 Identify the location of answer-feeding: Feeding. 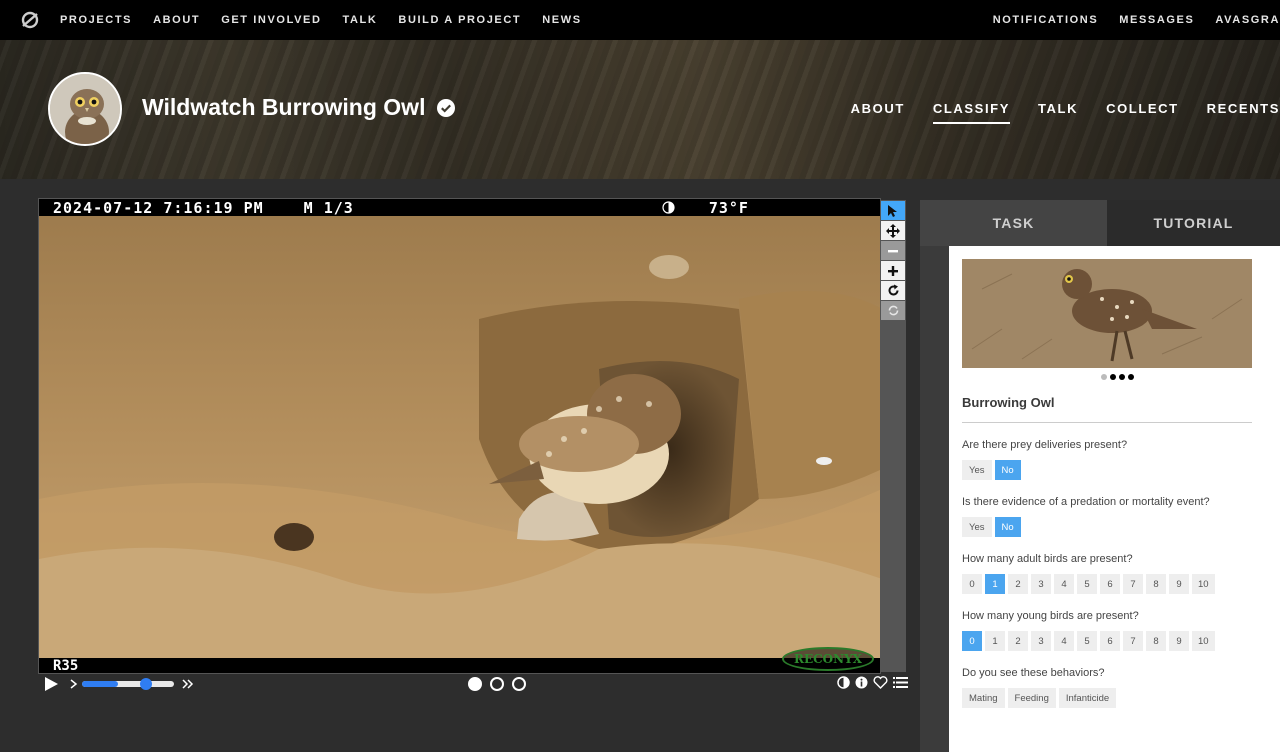
(1031, 698).